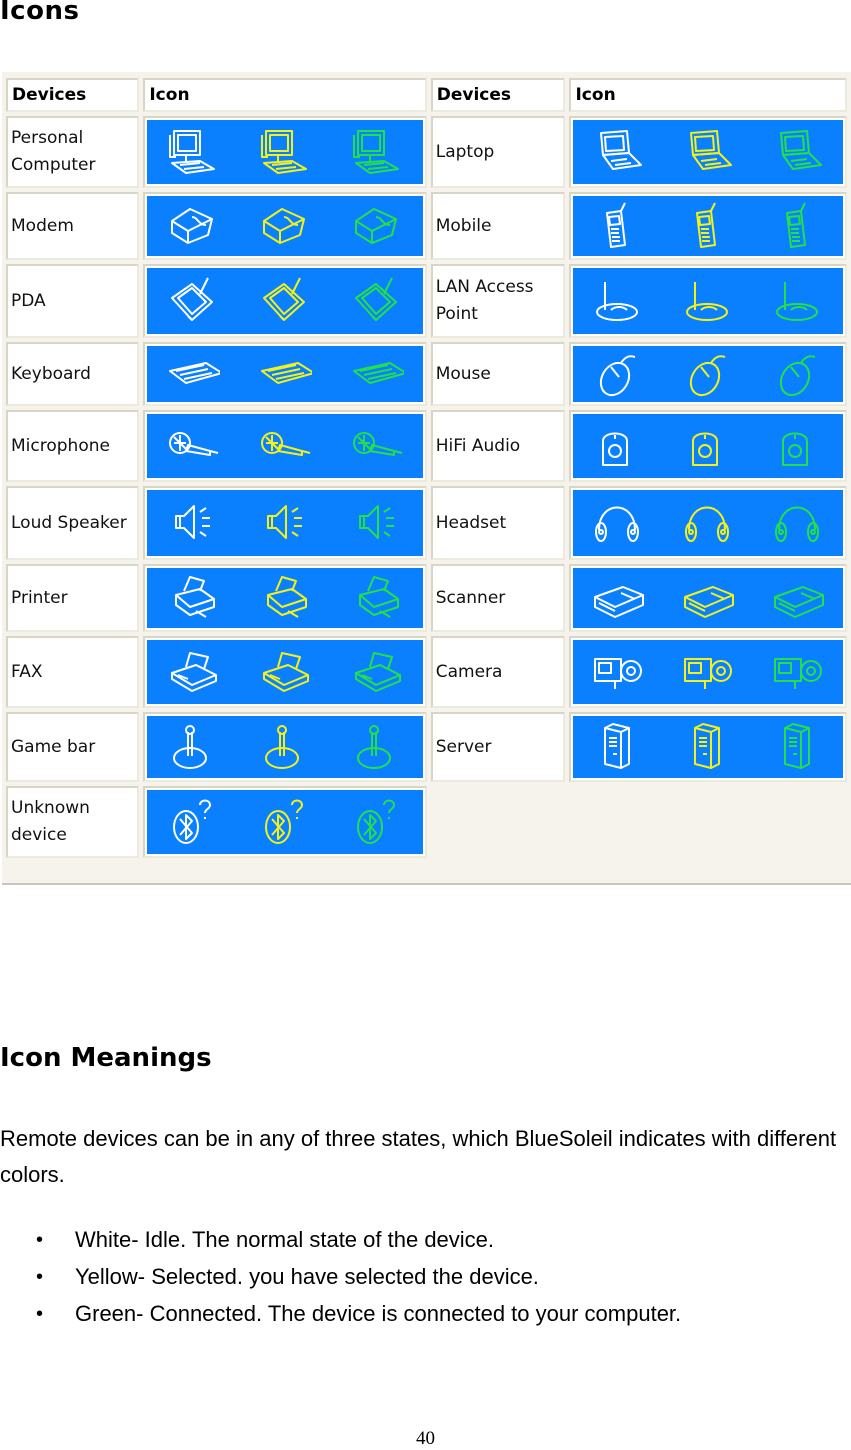 This screenshot has width=851, height=1450. Describe the element at coordinates (73, 523) in the screenshot. I see `device-label: Loud Speaker` at that location.